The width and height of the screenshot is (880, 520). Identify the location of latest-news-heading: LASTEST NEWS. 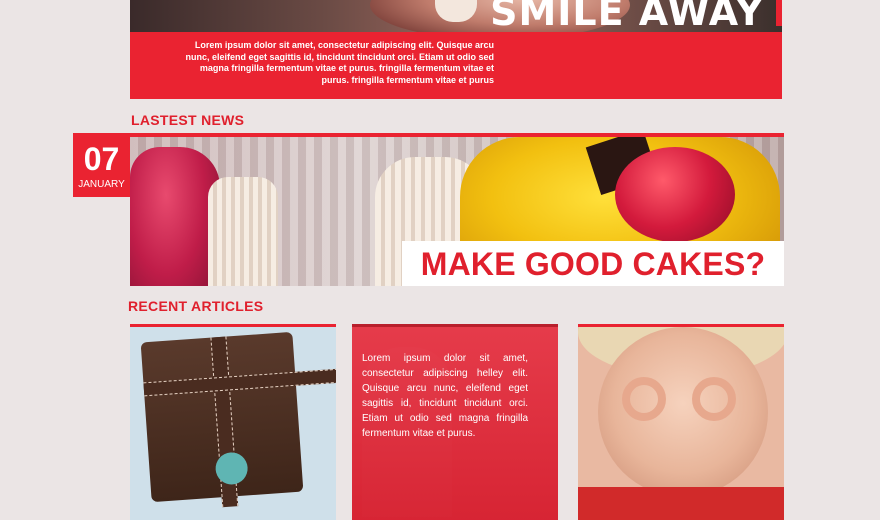
(188, 120).